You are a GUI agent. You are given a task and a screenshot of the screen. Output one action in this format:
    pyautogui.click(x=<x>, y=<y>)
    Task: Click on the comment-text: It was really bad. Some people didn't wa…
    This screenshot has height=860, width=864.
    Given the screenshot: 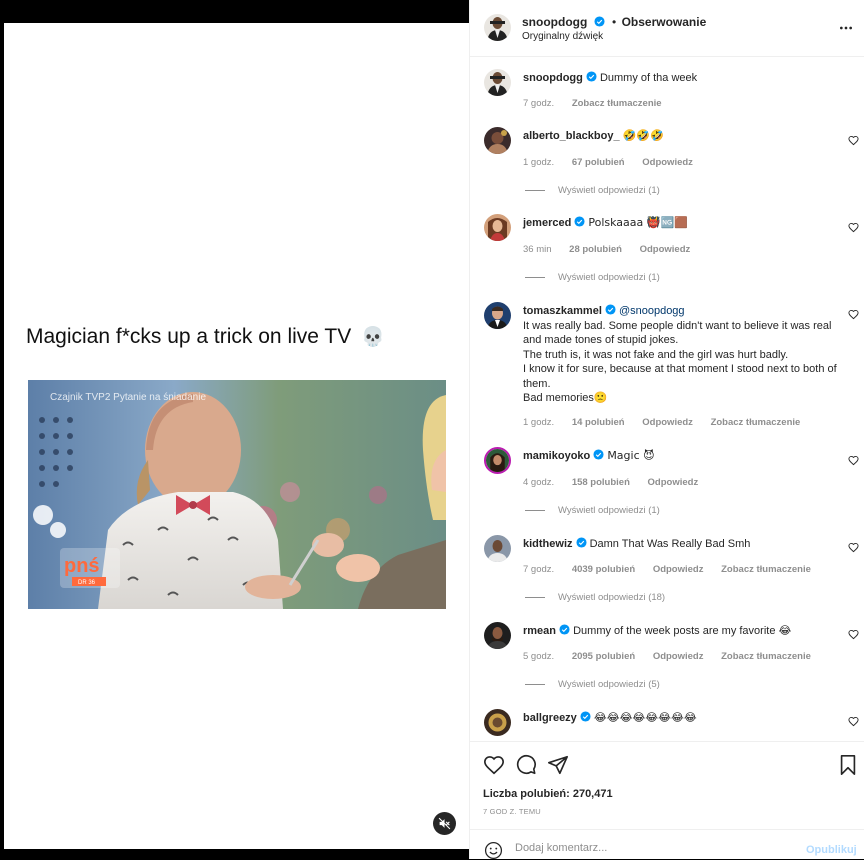 What is the action you would take?
    pyautogui.click(x=680, y=362)
    